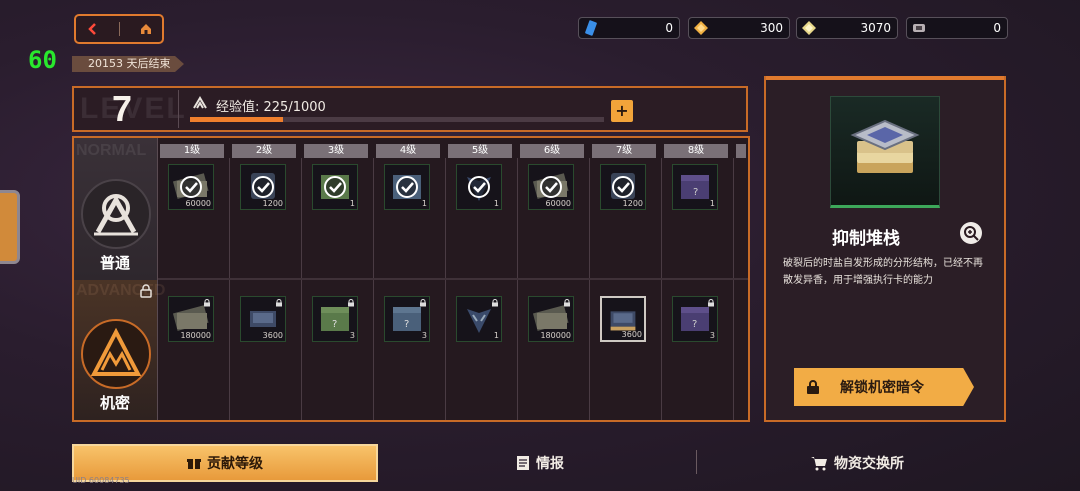  I want to click on advanced-reward-4: ? 3, so click(407, 319).